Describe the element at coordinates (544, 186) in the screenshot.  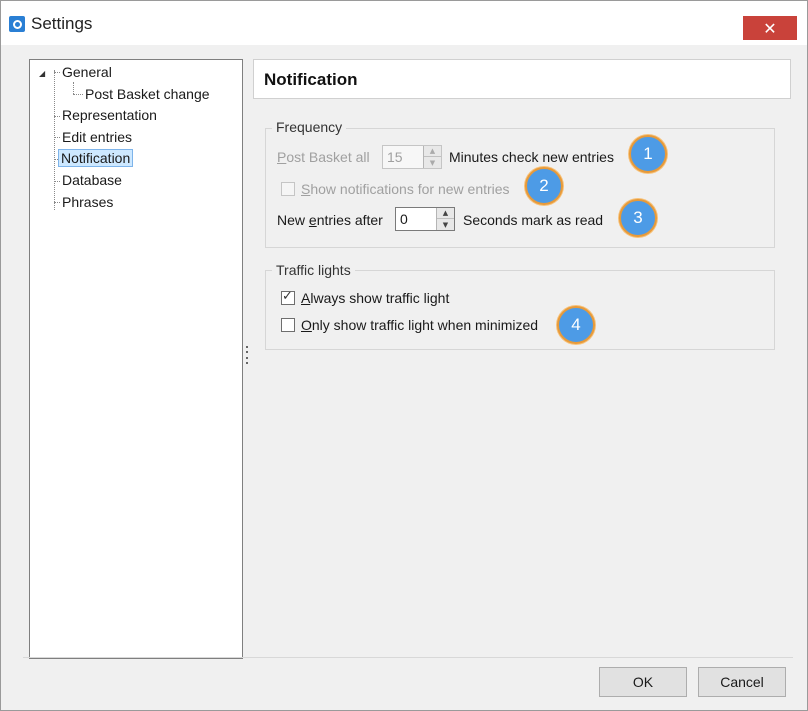
I see `callout-badge-2: 2` at that location.